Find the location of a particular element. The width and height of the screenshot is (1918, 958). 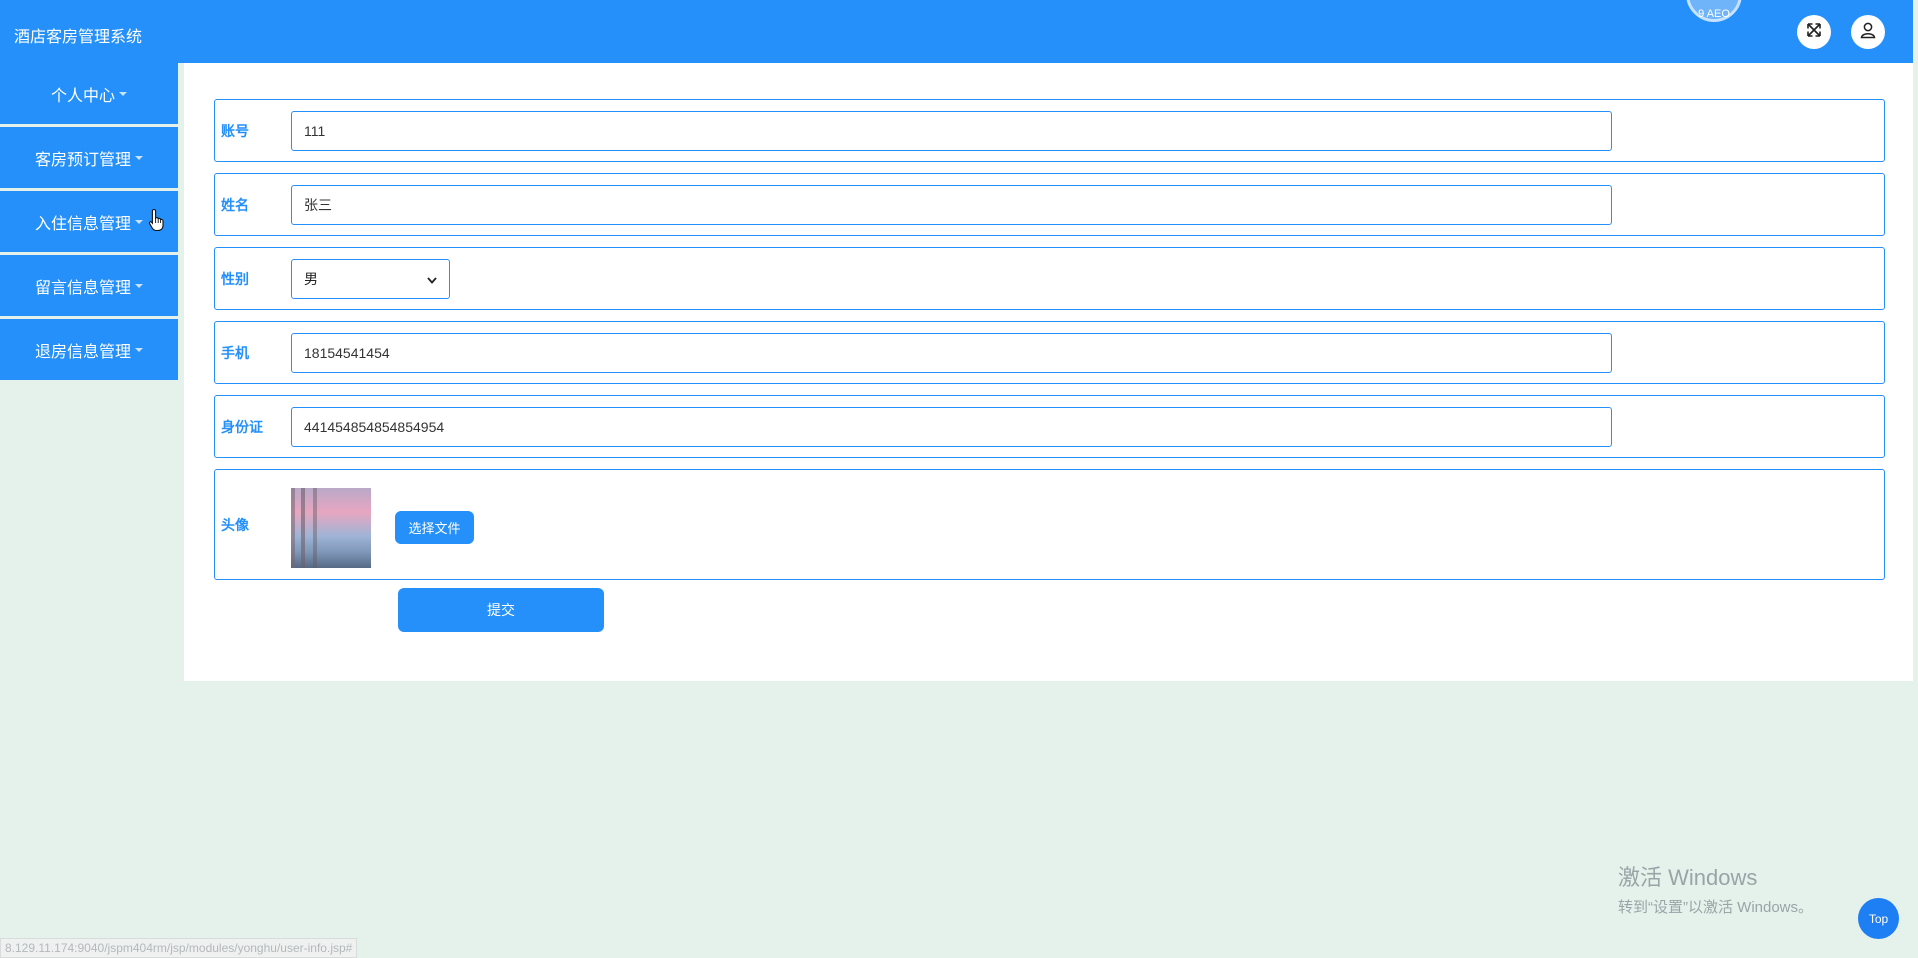

watermark-title: 激活 Windows is located at coordinates (1688, 877).